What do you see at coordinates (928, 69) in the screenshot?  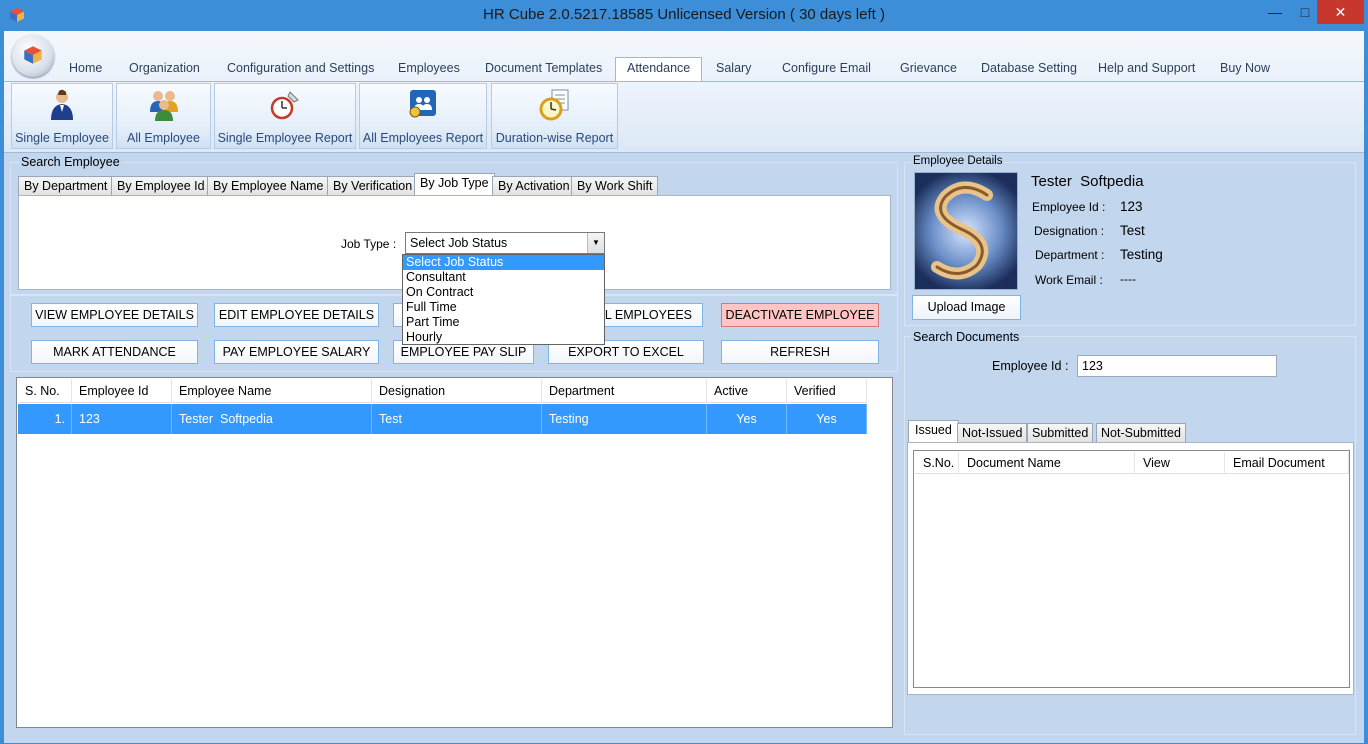 I see `ribbon-tab-grievance: Grievance` at bounding box center [928, 69].